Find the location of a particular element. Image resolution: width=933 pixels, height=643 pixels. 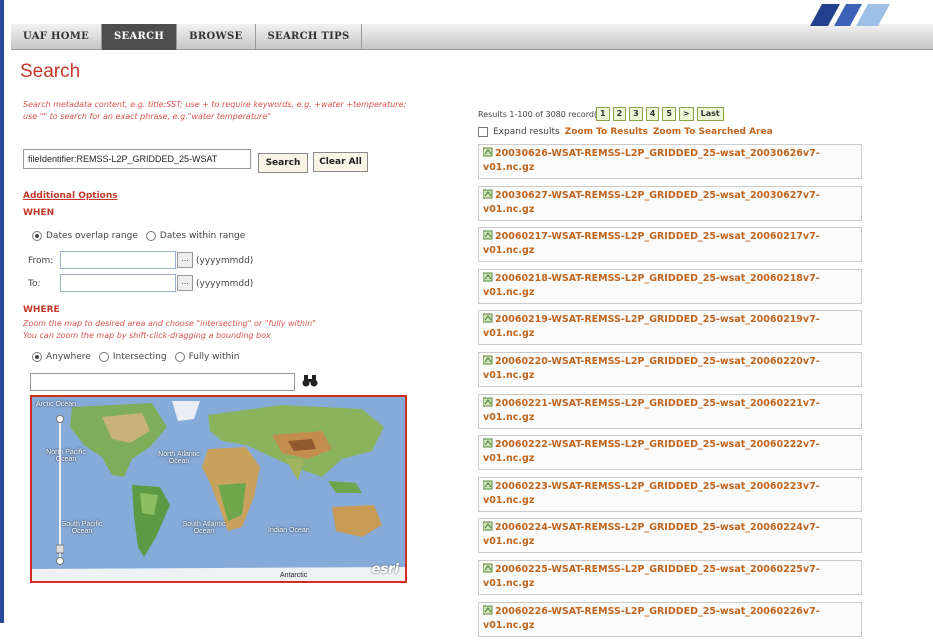

zoom-to-searched-area-link: Zoom To Searched Area is located at coordinates (713, 132).